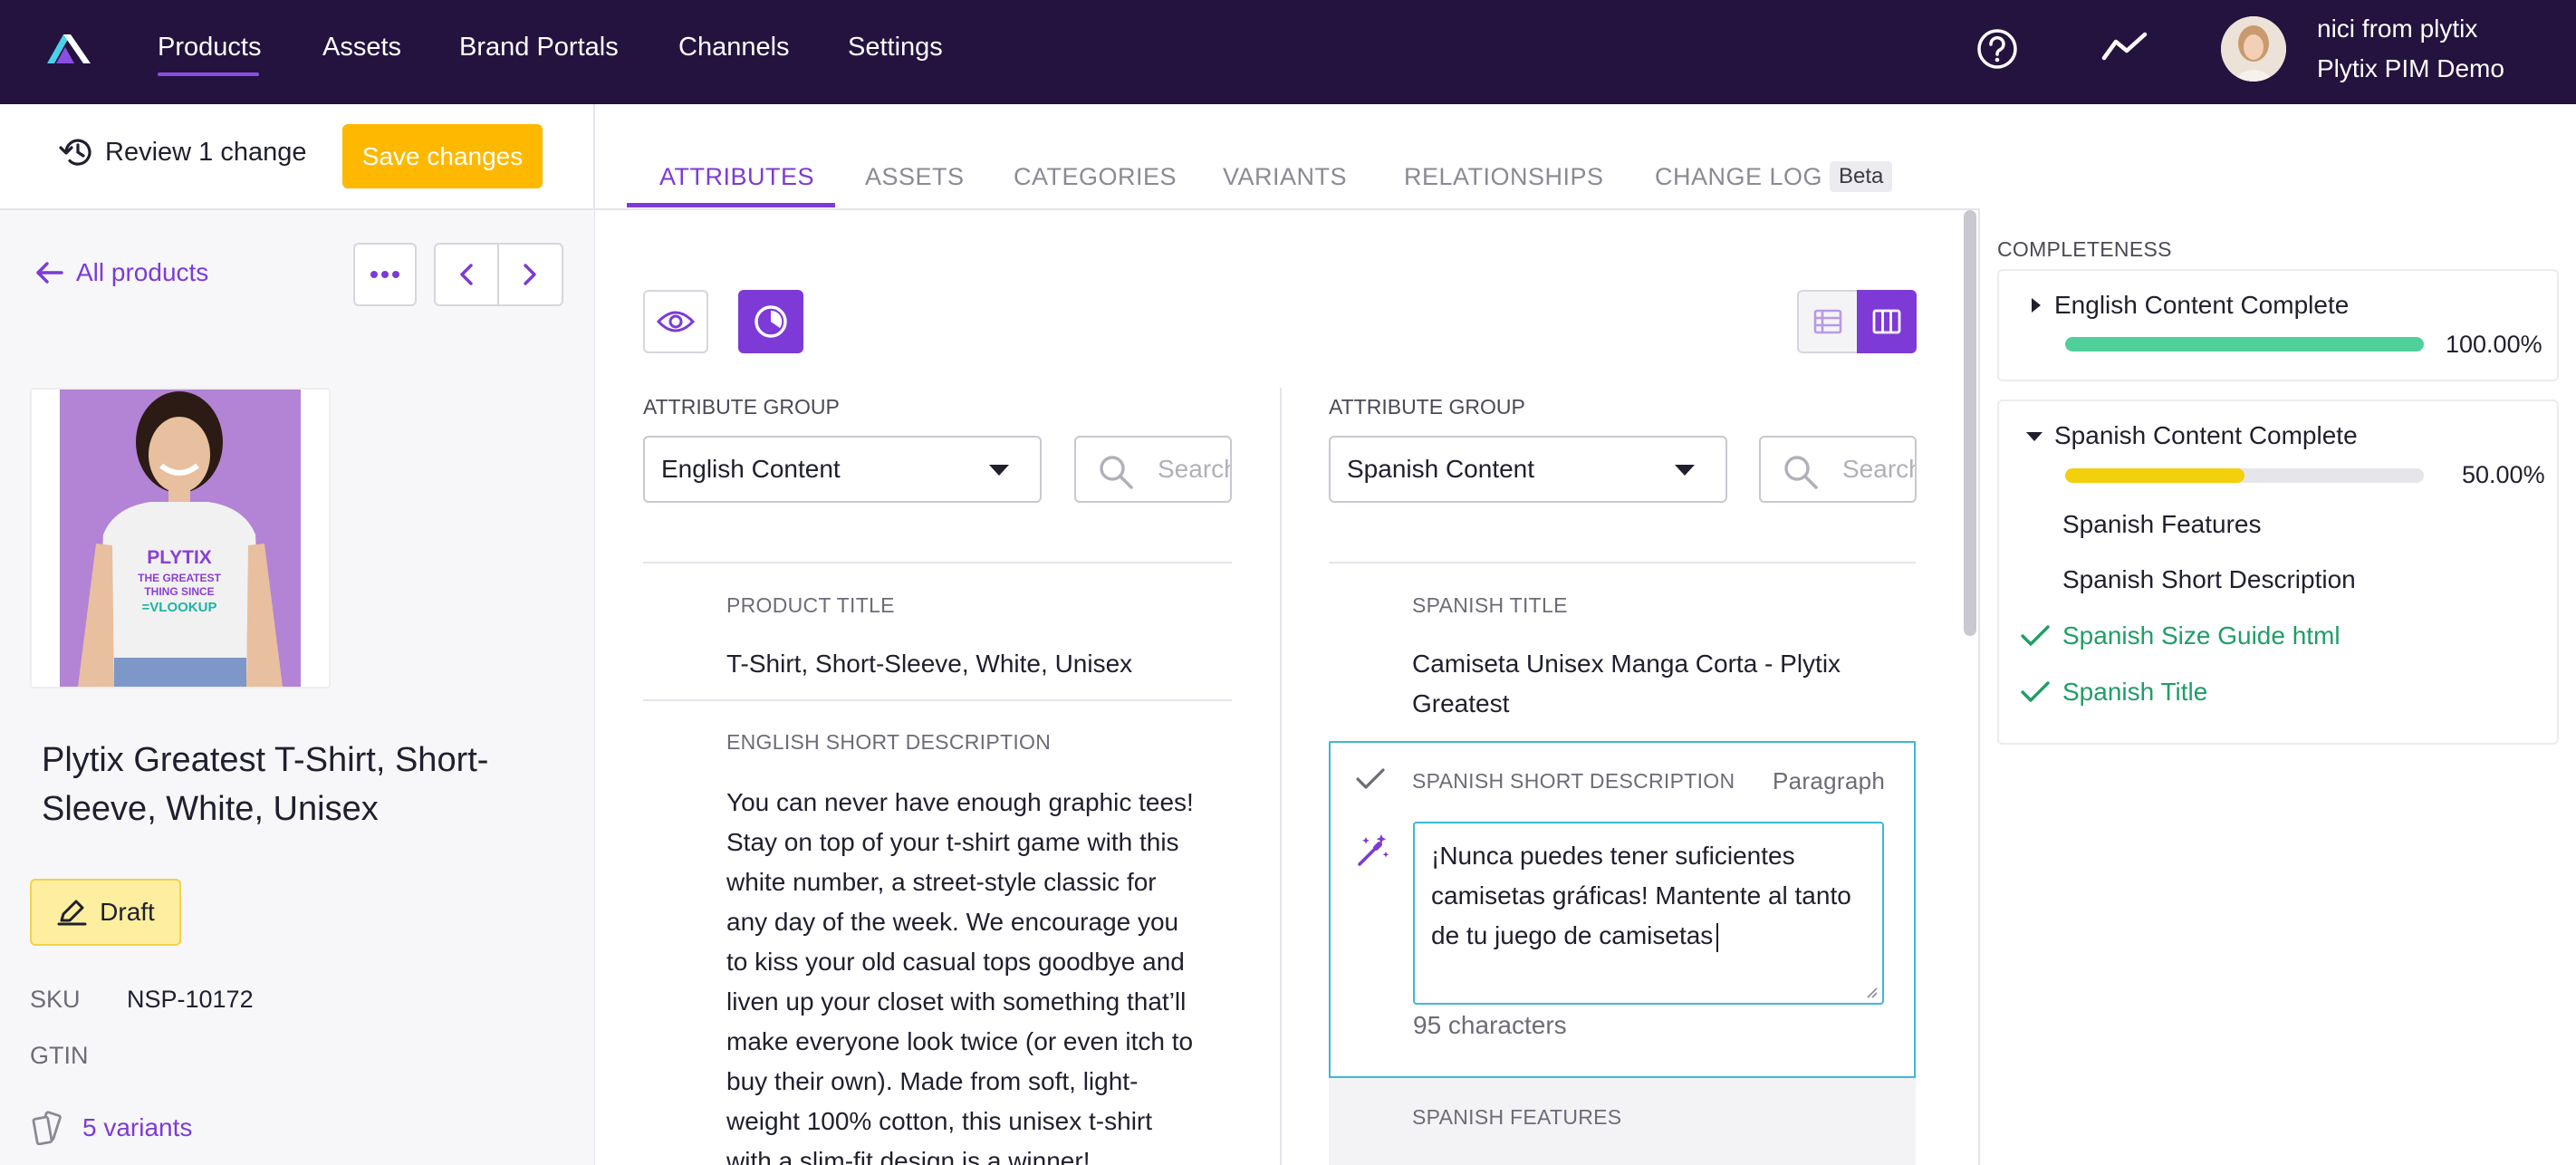 The width and height of the screenshot is (2576, 1165). What do you see at coordinates (179, 557) in the screenshot?
I see `svg-text: PLYTIX` at bounding box center [179, 557].